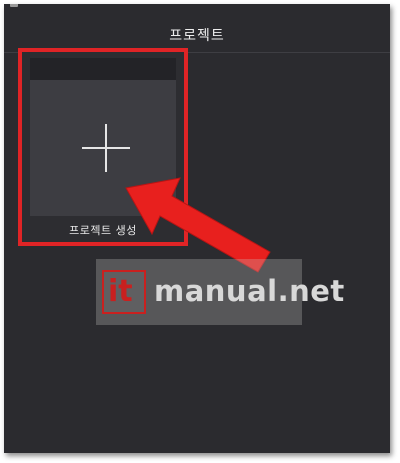  Describe the element at coordinates (106, 148) in the screenshot. I see `plus-icon` at that location.